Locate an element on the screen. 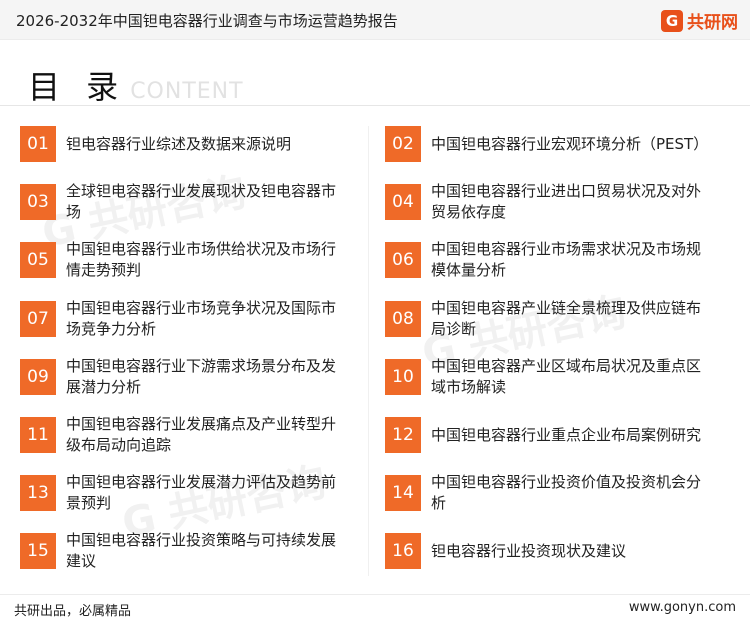 The height and width of the screenshot is (622, 750). toc-item-number: 16 is located at coordinates (403, 551).